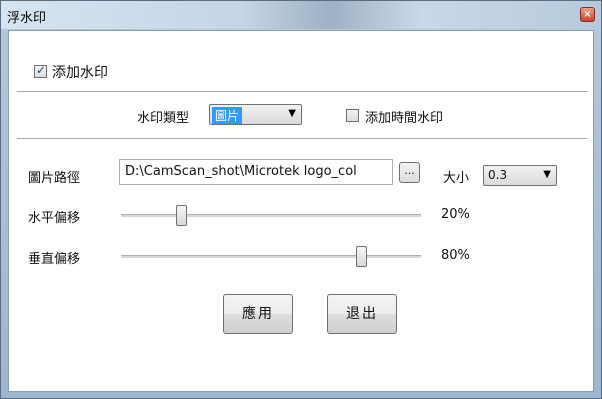  What do you see at coordinates (255, 114) in the screenshot?
I see `watermark-type-select: 圖片 ▼` at bounding box center [255, 114].